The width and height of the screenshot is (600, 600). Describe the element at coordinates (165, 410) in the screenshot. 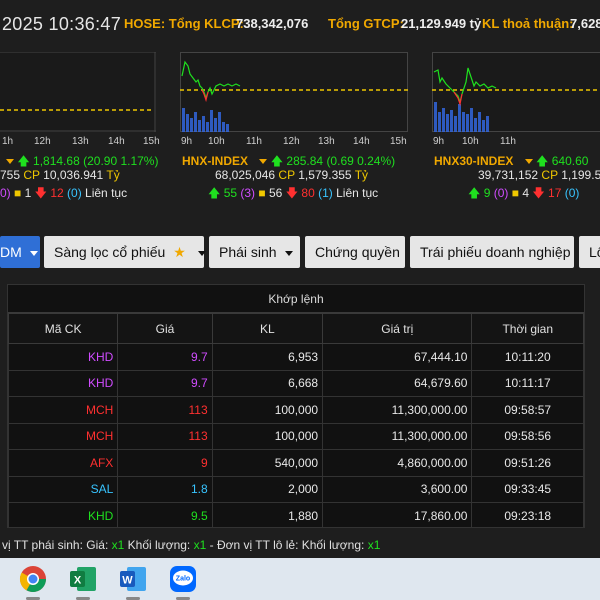

I see `cell-price: 113` at that location.